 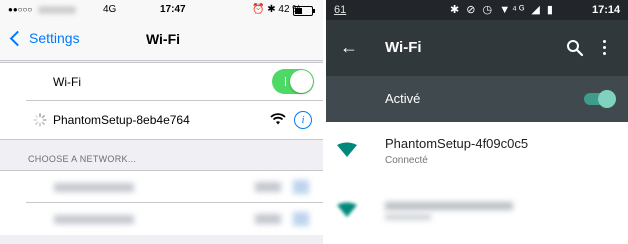 I want to click on battery-icon, so click(x=304, y=11).